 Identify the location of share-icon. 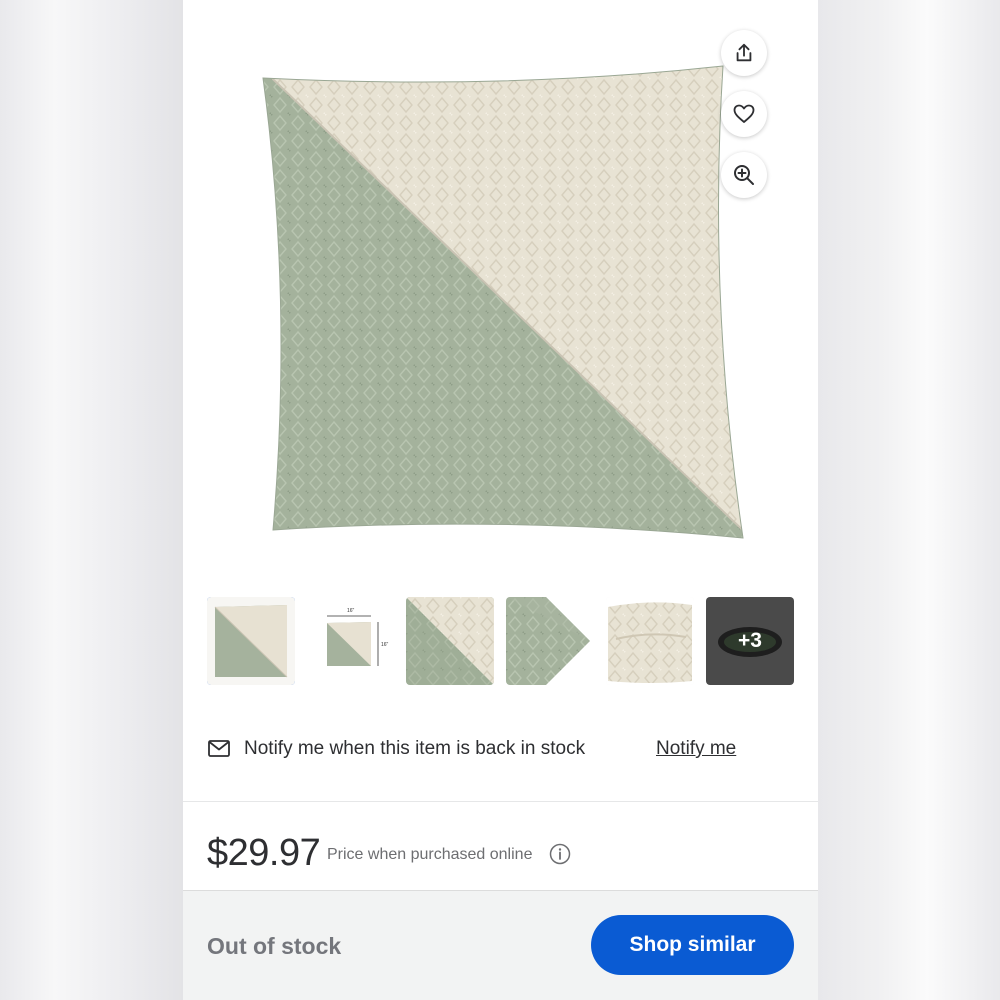
(744, 52).